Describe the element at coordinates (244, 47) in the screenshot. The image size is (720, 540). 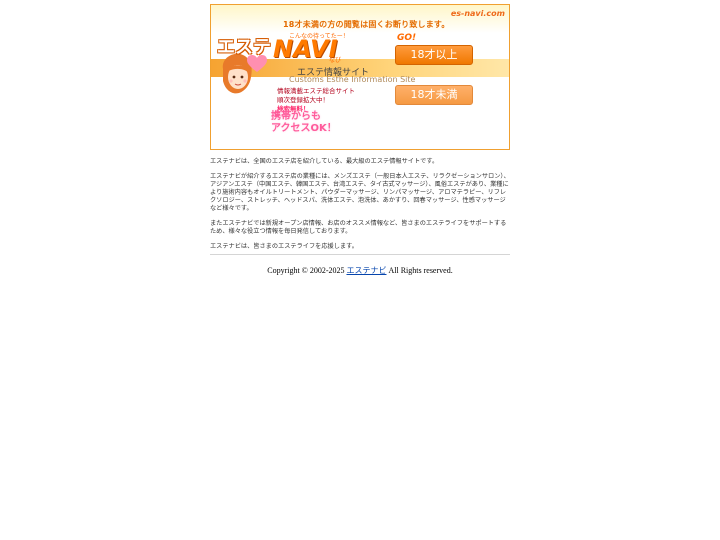
I see `logo-esthe: エステ` at that location.